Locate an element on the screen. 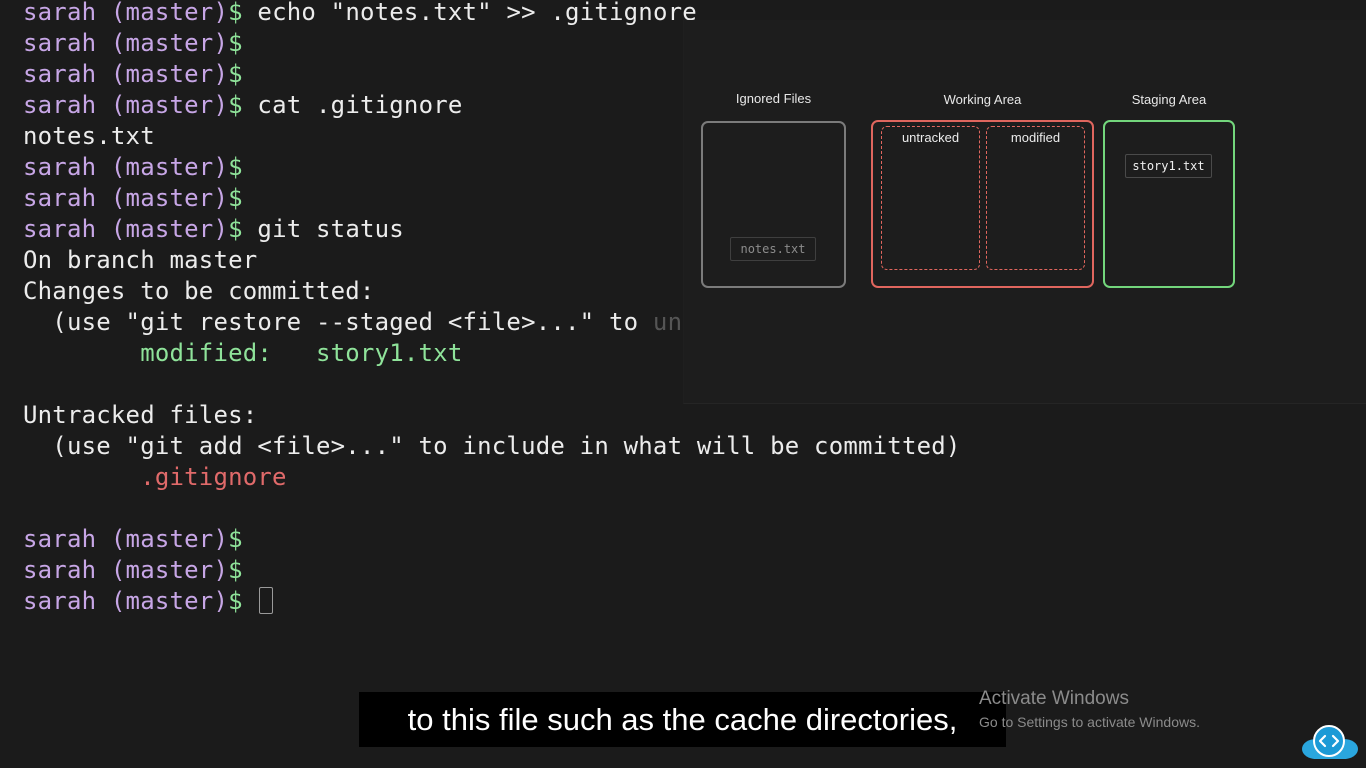 The image size is (1366, 768). ignored-files-title: Ignored Files is located at coordinates (773, 98).